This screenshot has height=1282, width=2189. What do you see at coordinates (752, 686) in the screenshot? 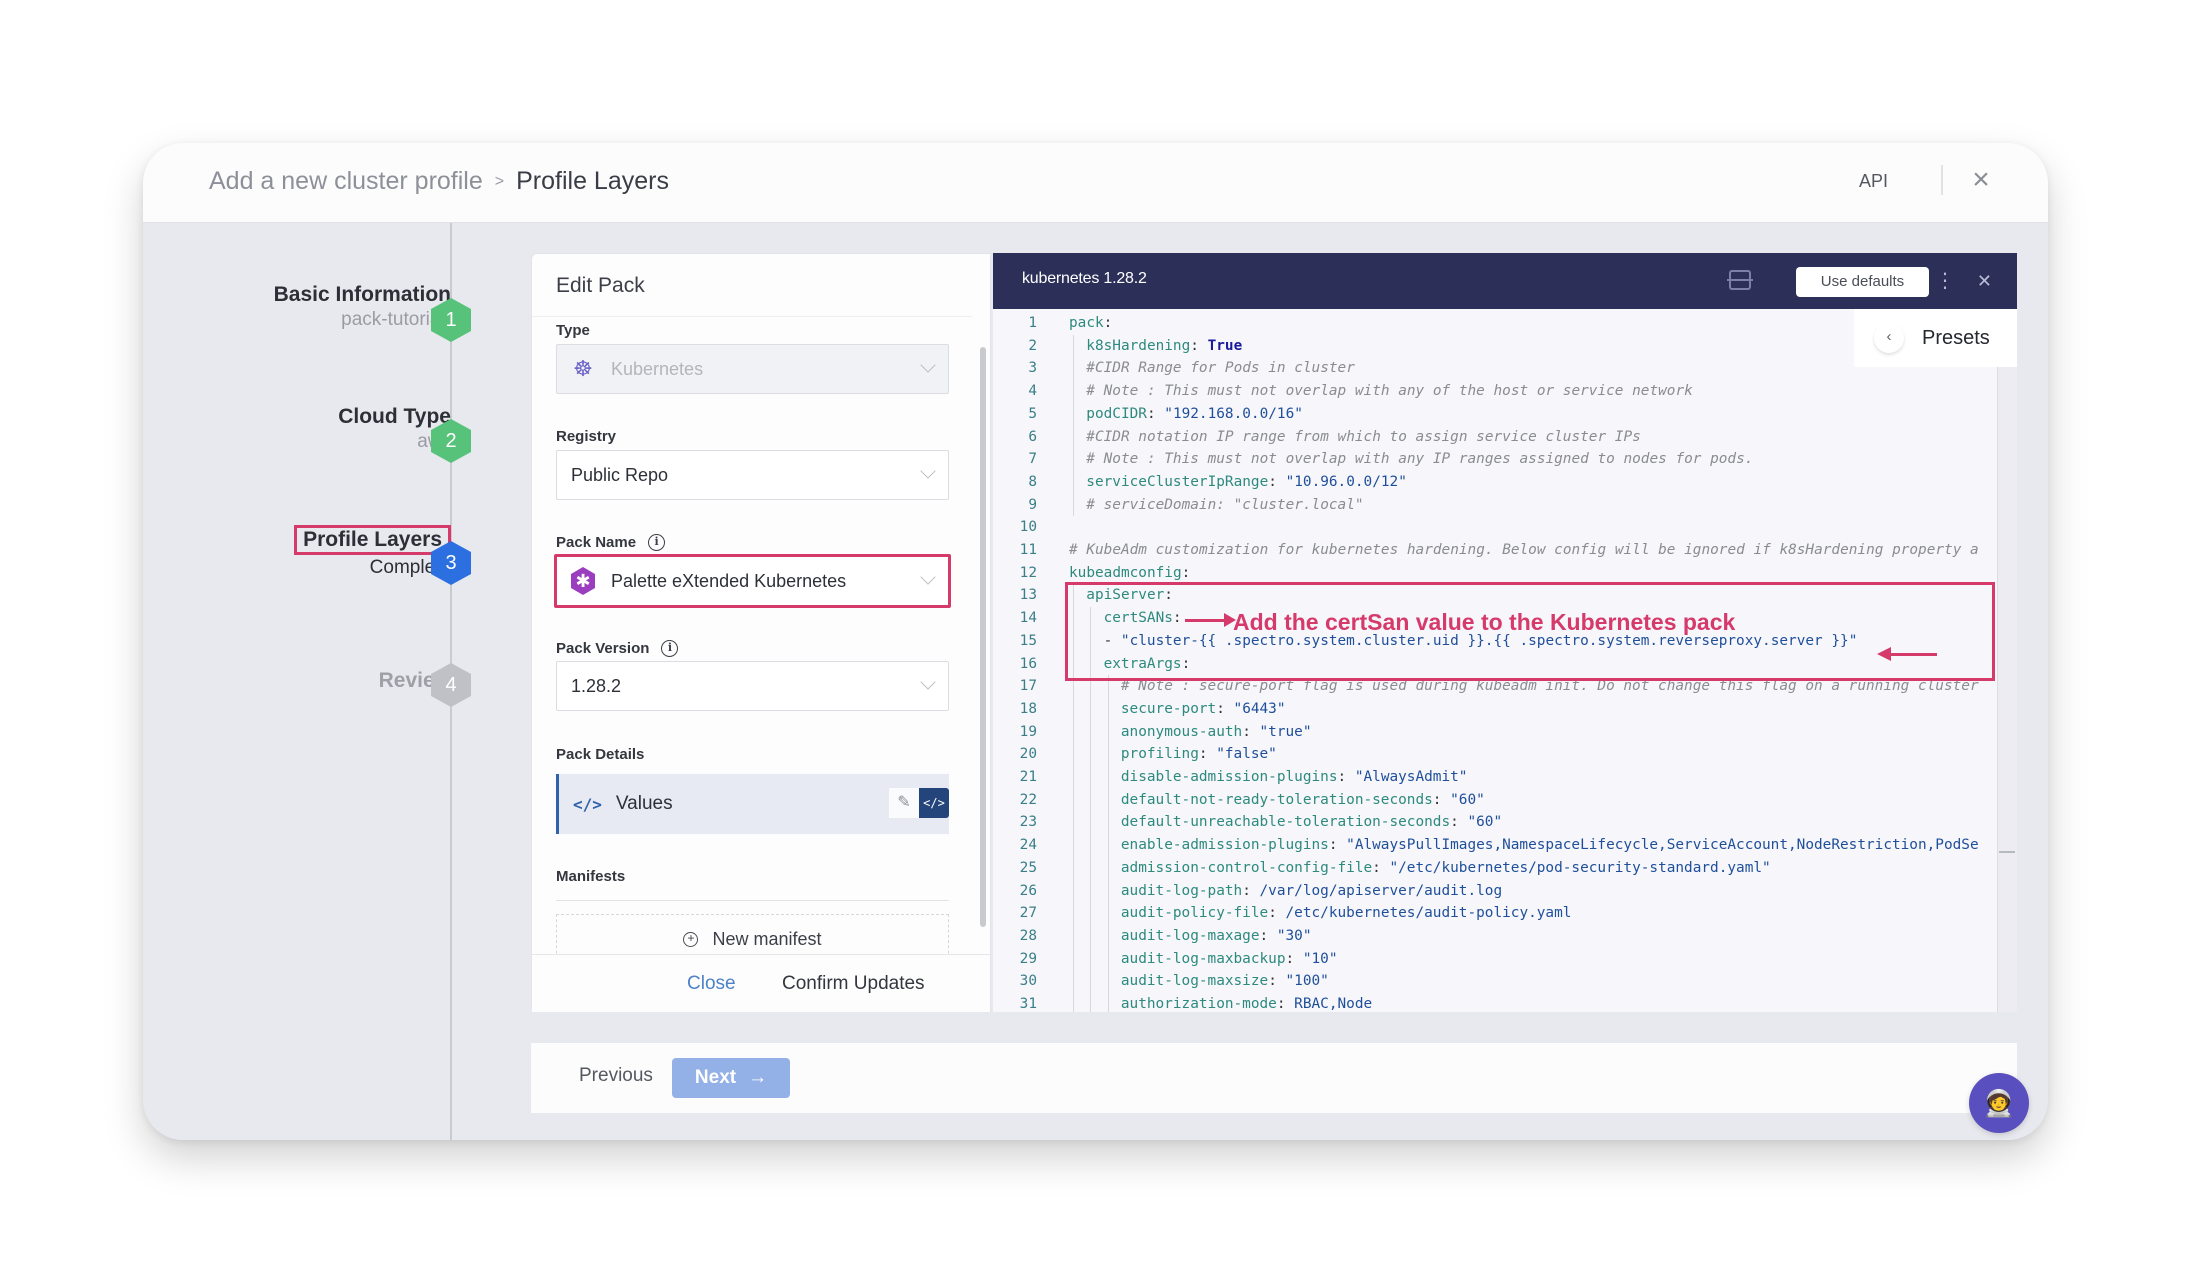
I see `pack-version-select: 1.28.2` at bounding box center [752, 686].